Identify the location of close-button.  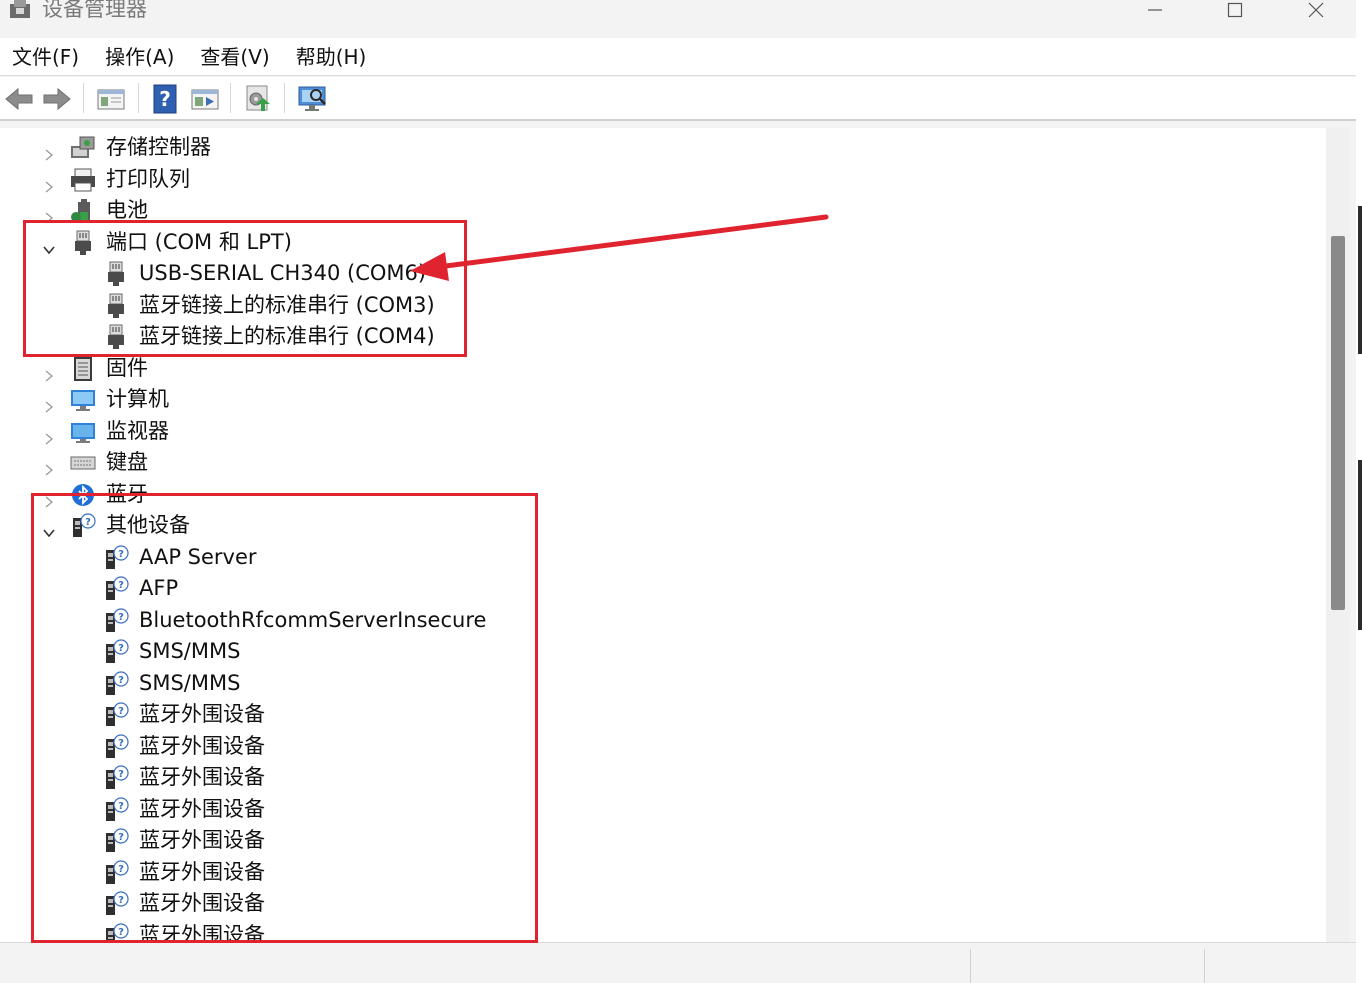
(1316, 13).